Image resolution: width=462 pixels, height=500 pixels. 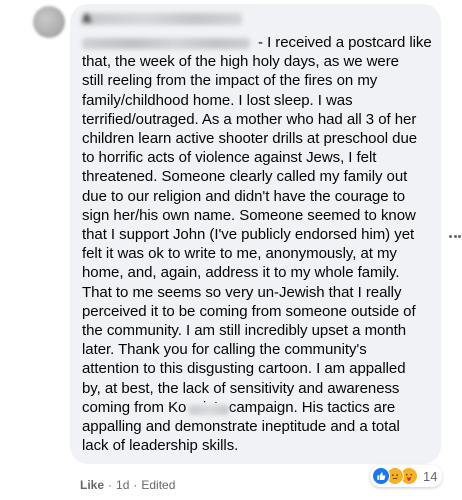 I want to click on edited-label: Edited, so click(x=158, y=485).